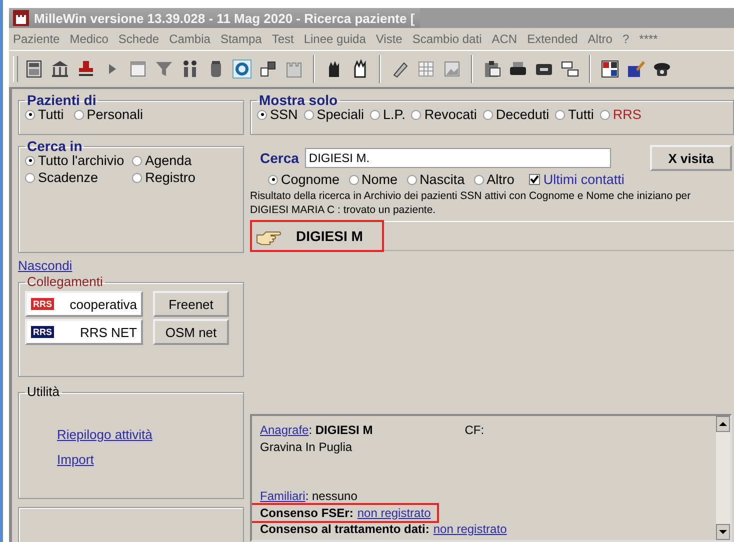  I want to click on utility-link: Import, so click(75, 459).